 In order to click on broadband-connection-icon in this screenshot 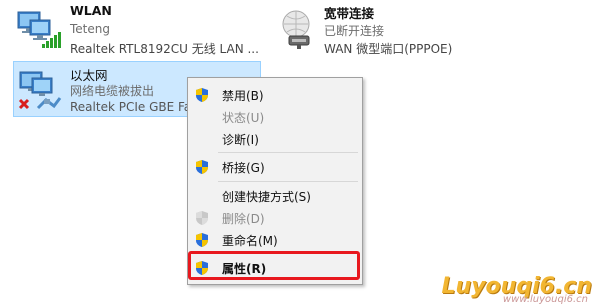, I will do `click(296, 29)`.